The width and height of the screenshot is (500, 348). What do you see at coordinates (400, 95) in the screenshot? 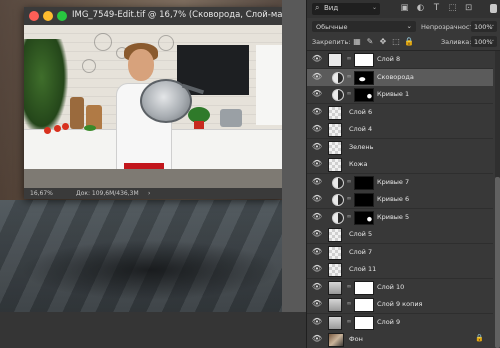
I see `layer-row: 👁 ∞ Кривые 1` at bounding box center [400, 95].